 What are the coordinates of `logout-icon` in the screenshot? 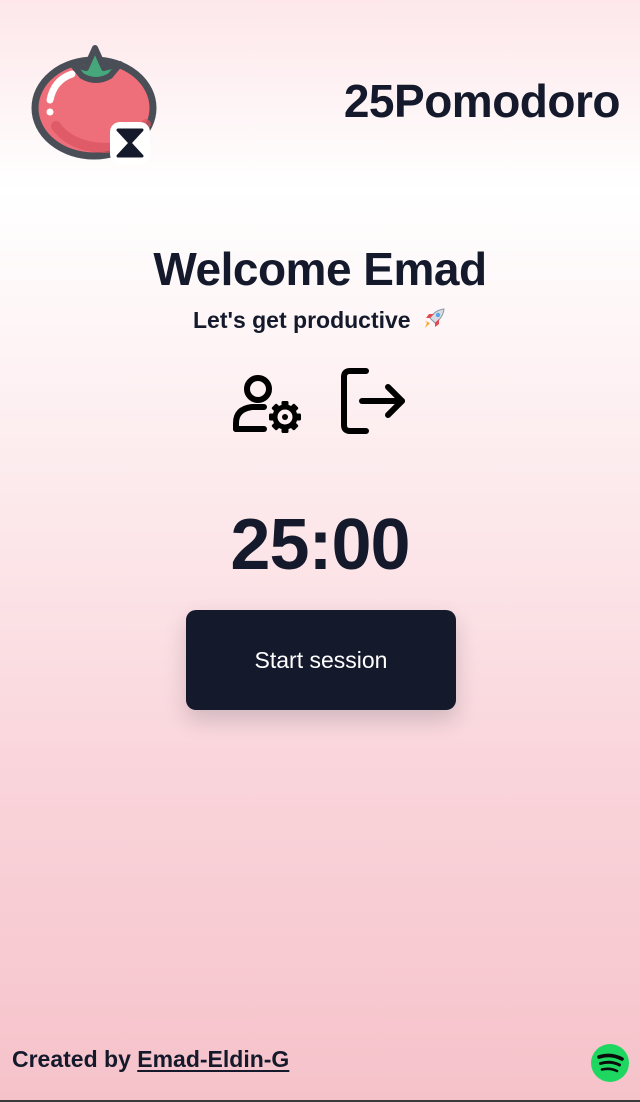 It's located at (373, 401).